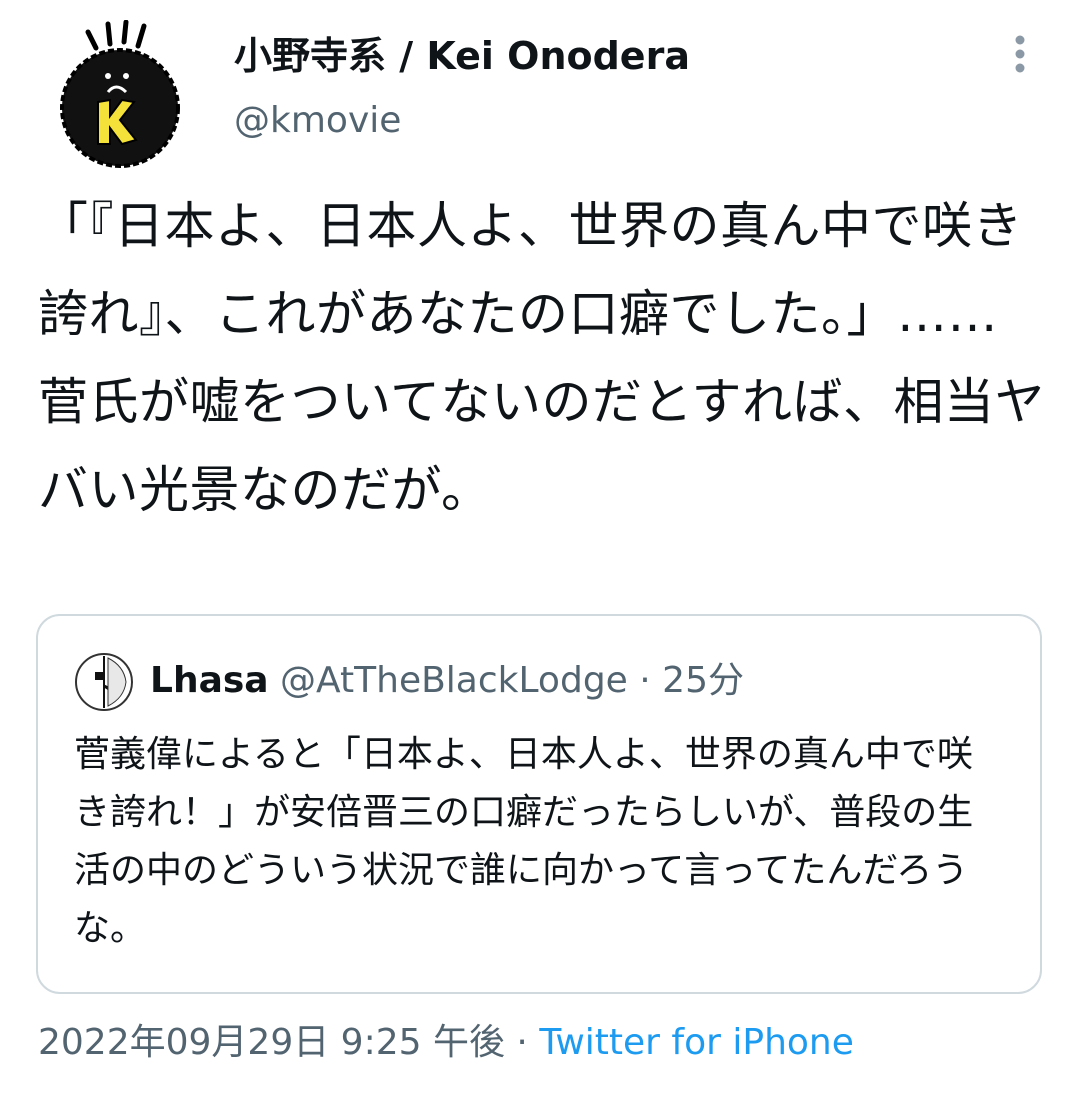 Image resolution: width=1080 pixels, height=1102 pixels. What do you see at coordinates (271, 1042) in the screenshot?
I see `tweet-timestamp: 2022年09月29日 9:25 午後` at bounding box center [271, 1042].